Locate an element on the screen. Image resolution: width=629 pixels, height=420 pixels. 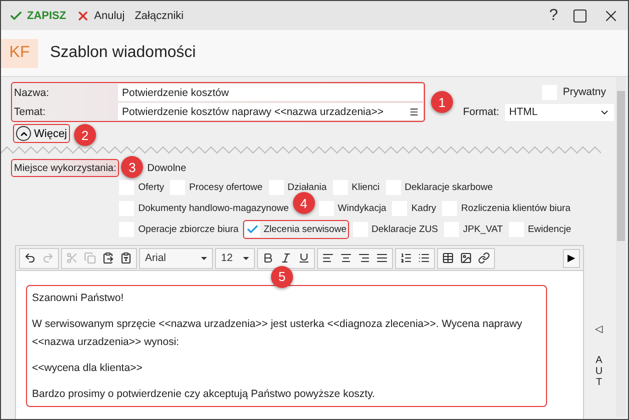
checkbox-option: Zlecenia serwisowe is located at coordinates (295, 229).